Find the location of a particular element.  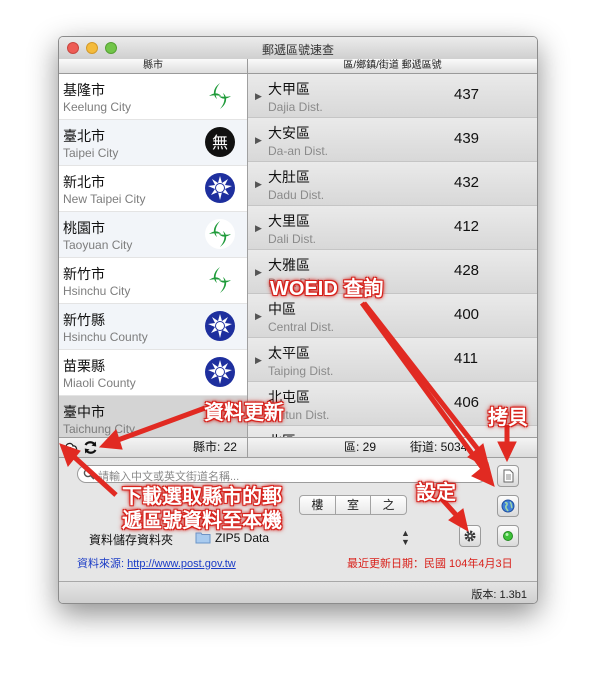

district-column-header: 區/鄉鎮/街道 郵遞區號 is located at coordinates (392, 66).